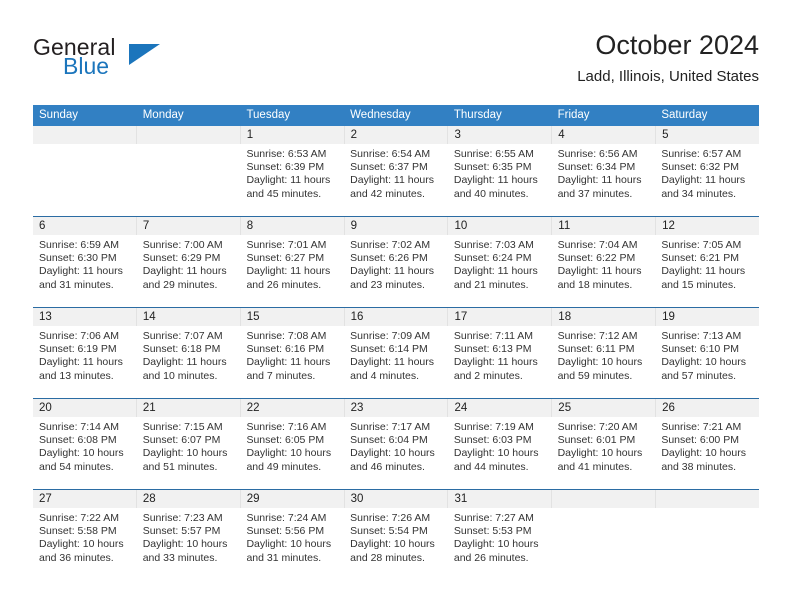  I want to click on page-title: October 2024, so click(677, 45).